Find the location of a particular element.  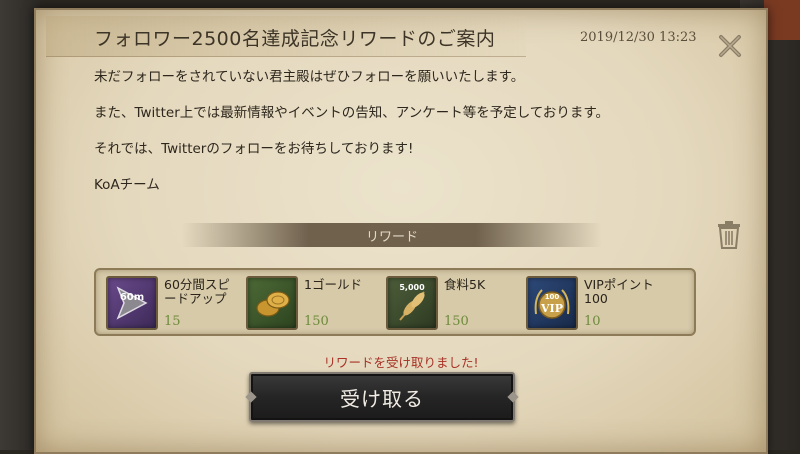

reward-section-header: リワード is located at coordinates (392, 235).